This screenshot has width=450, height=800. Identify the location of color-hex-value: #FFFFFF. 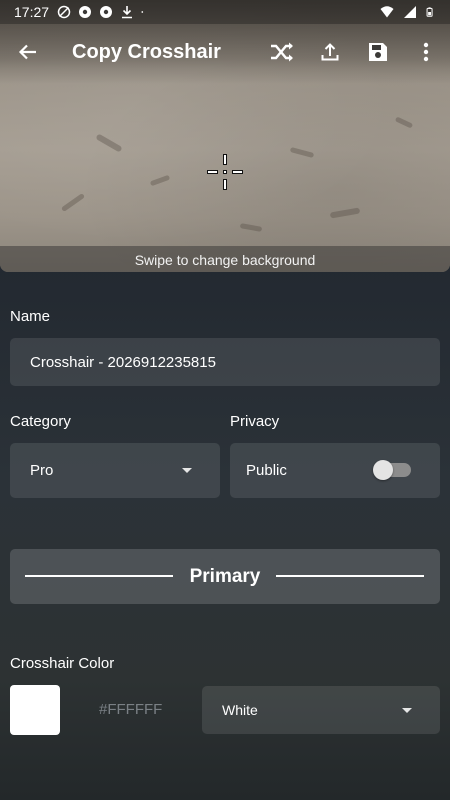
(130, 709).